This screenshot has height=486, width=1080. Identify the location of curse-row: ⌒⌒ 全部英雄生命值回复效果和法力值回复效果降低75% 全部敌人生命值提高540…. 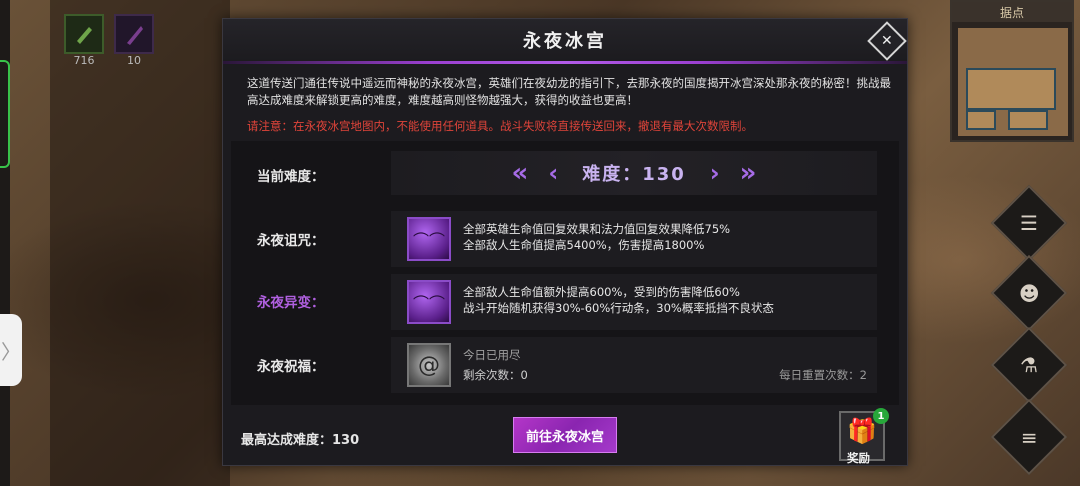
(634, 239).